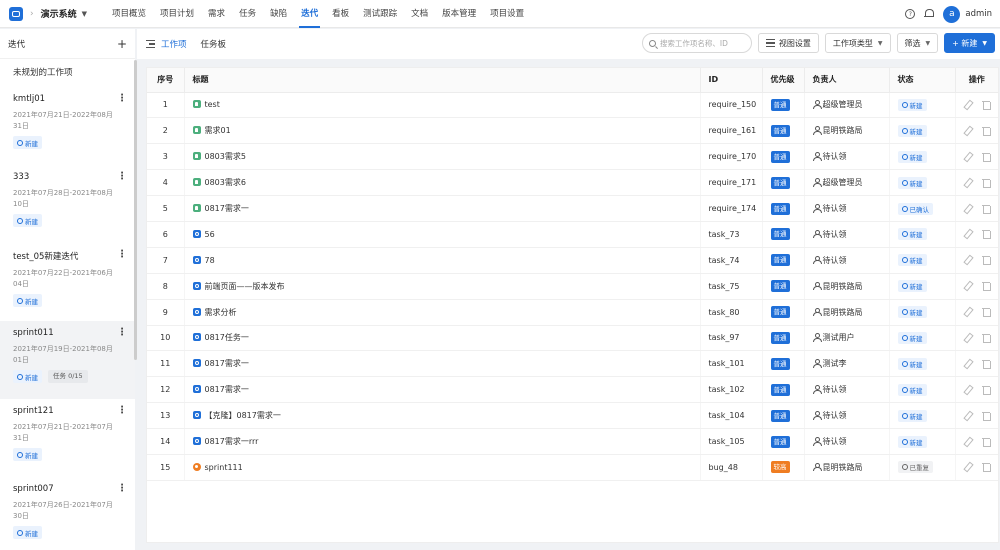  What do you see at coordinates (150, 44) in the screenshot?
I see `list-view-icon` at bounding box center [150, 44].